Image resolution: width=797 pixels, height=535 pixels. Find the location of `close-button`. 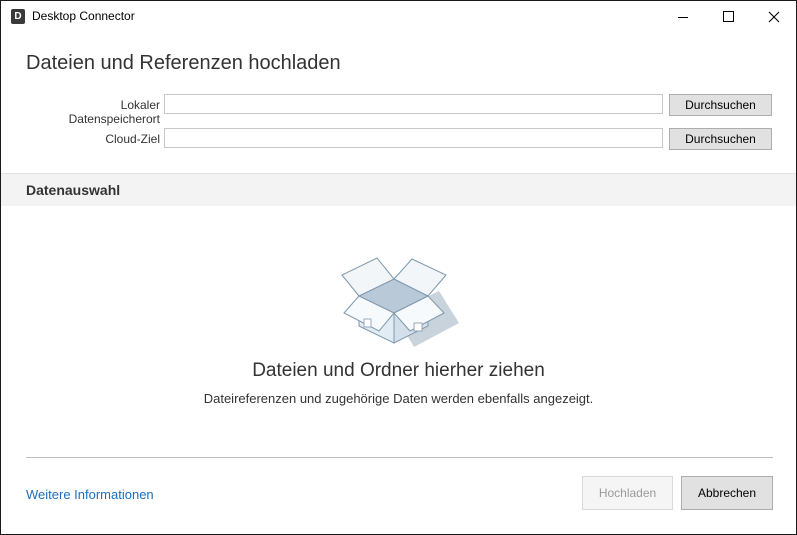

close-button is located at coordinates (774, 17).